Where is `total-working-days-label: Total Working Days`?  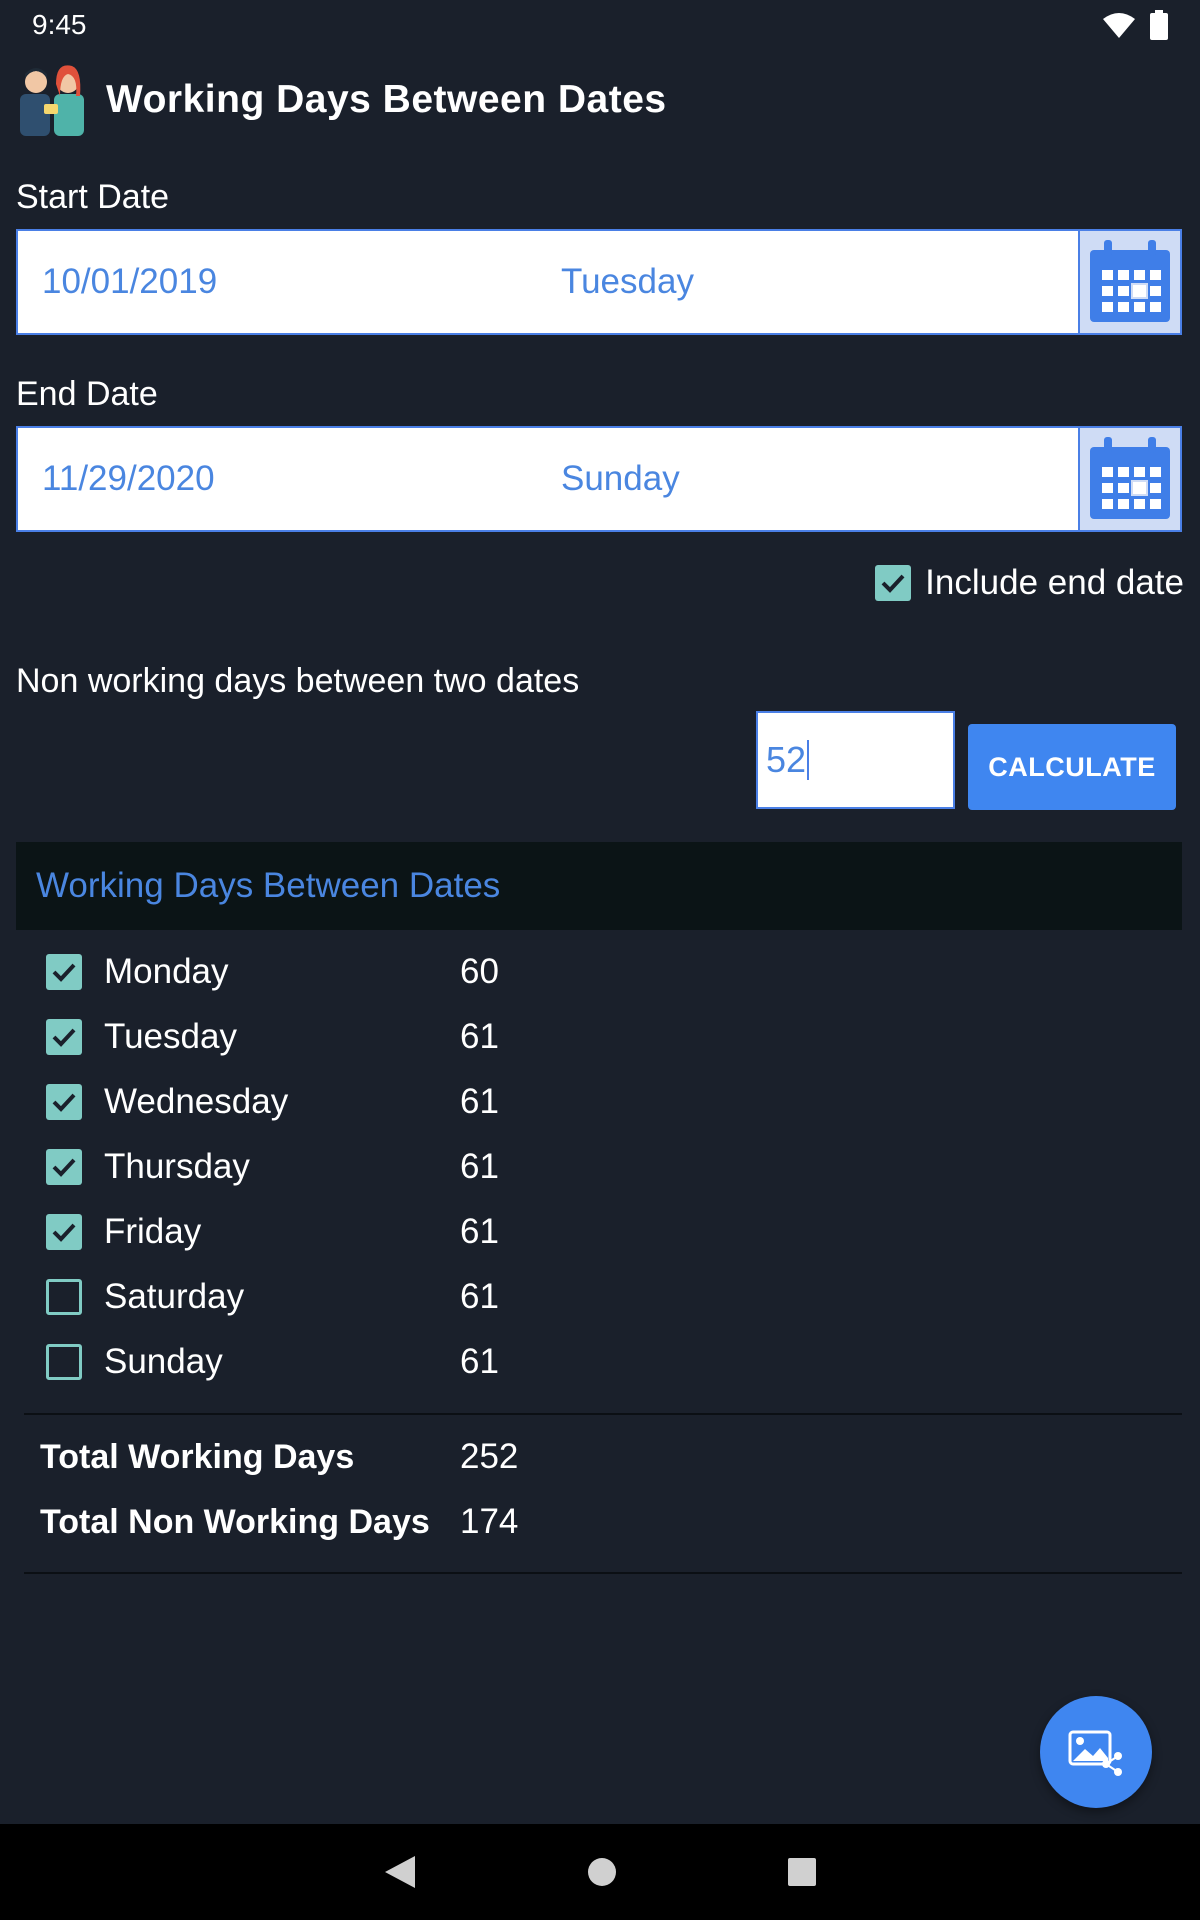 total-working-days-label: Total Working Days is located at coordinates (197, 1456).